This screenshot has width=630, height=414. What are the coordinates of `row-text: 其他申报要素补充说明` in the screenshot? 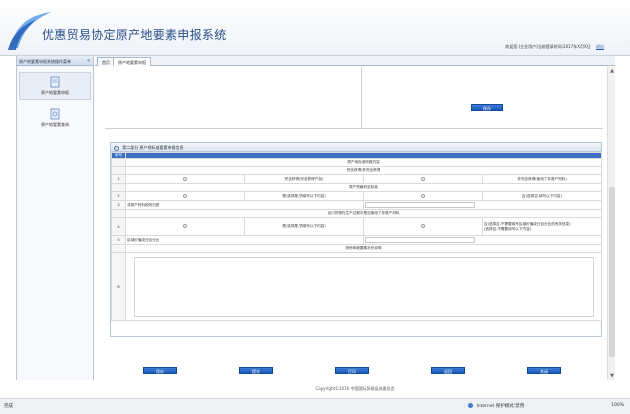 It's located at (363, 248).